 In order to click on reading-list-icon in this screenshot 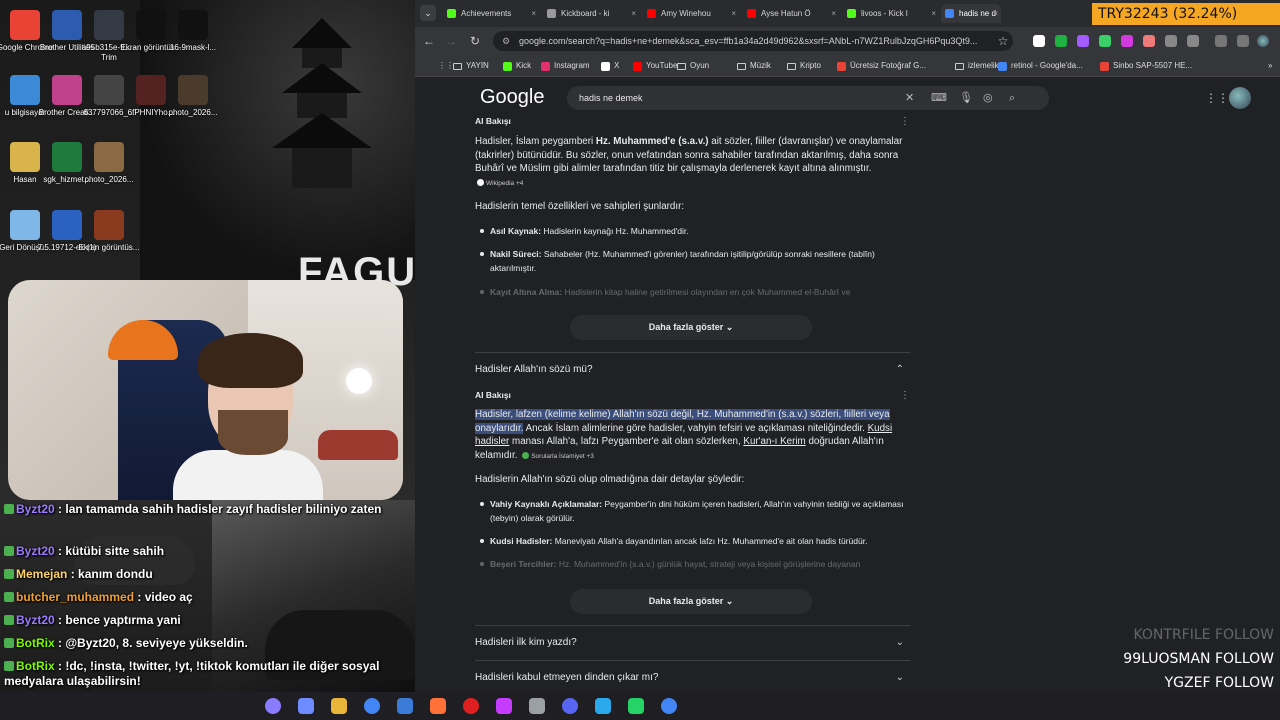, I will do `click(1221, 41)`.